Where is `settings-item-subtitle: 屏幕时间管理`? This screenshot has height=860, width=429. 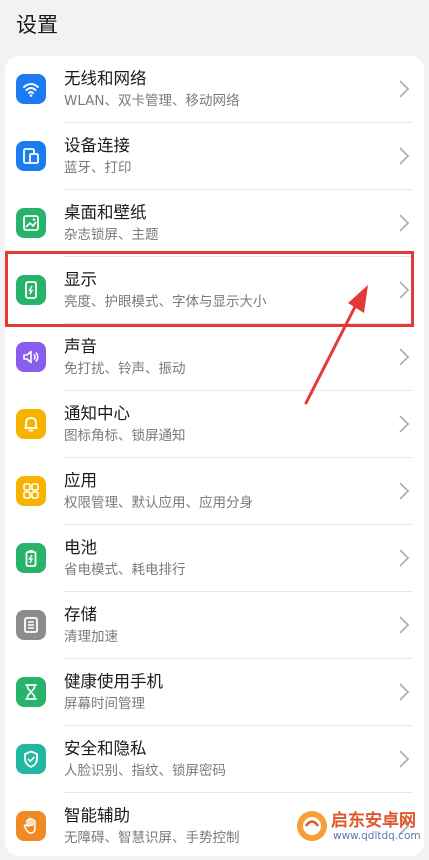
settings-item-subtitle: 屏幕时间管理 is located at coordinates (104, 704).